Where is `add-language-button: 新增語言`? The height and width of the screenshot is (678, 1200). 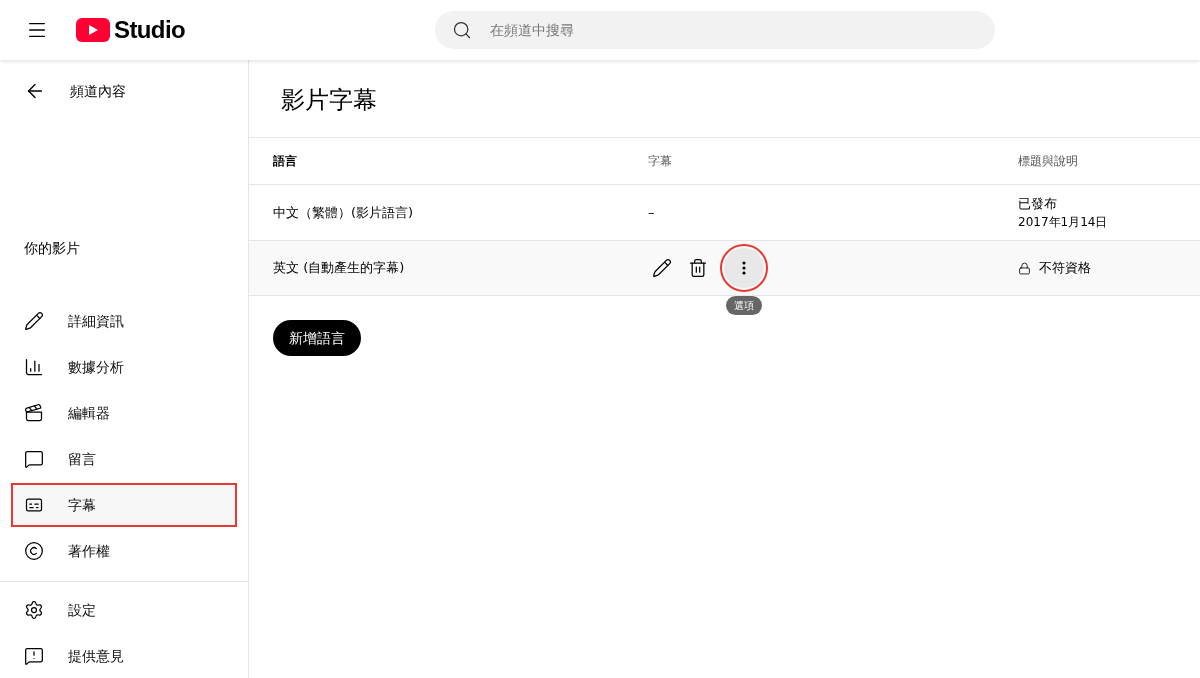
add-language-button: 新增語言 is located at coordinates (317, 338).